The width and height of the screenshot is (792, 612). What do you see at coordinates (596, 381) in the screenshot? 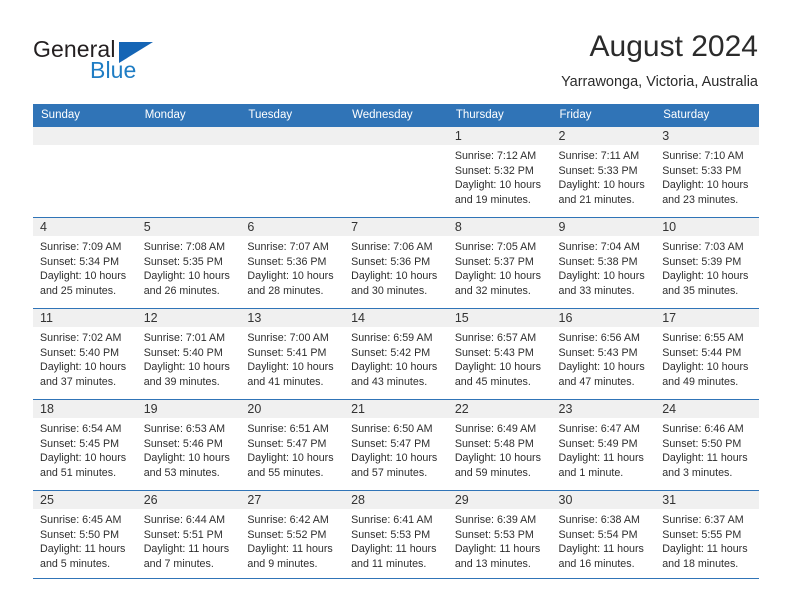
I see `daylight-text: and 47 minutes.` at bounding box center [596, 381].